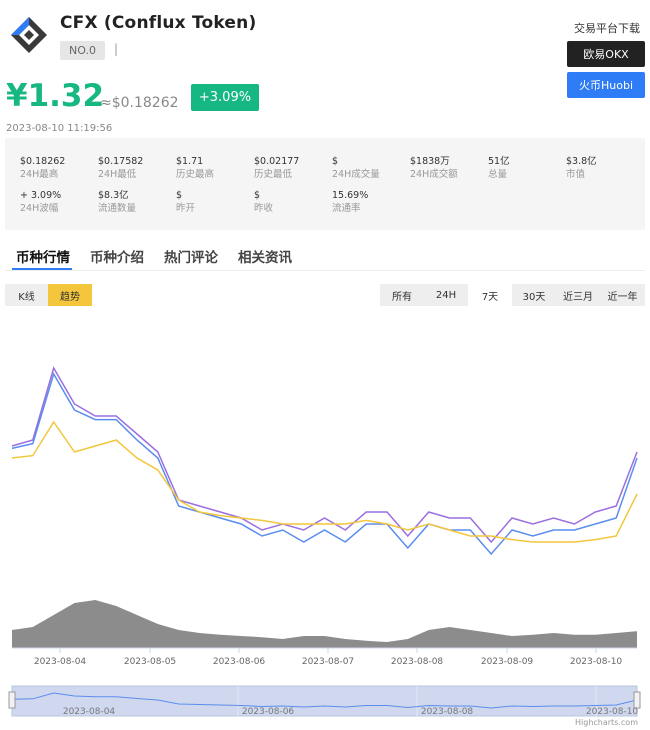 This screenshot has width=650, height=730. I want to click on range-selector: 所有 24H 7天 30天 近三月 近一年, so click(512, 295).